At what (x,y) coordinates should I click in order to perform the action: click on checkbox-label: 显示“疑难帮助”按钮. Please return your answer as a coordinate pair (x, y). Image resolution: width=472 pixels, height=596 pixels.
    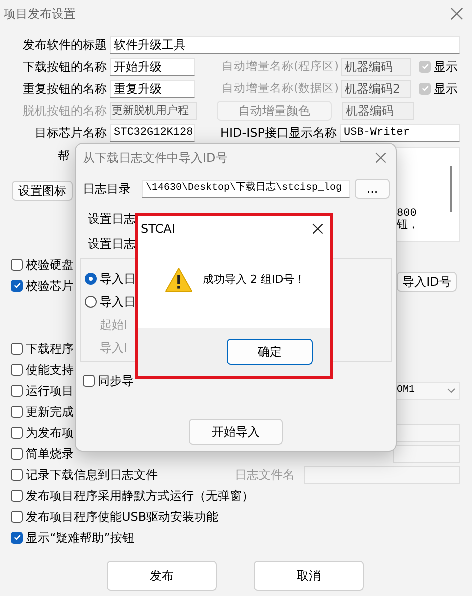
    Looking at the image, I should click on (80, 538).